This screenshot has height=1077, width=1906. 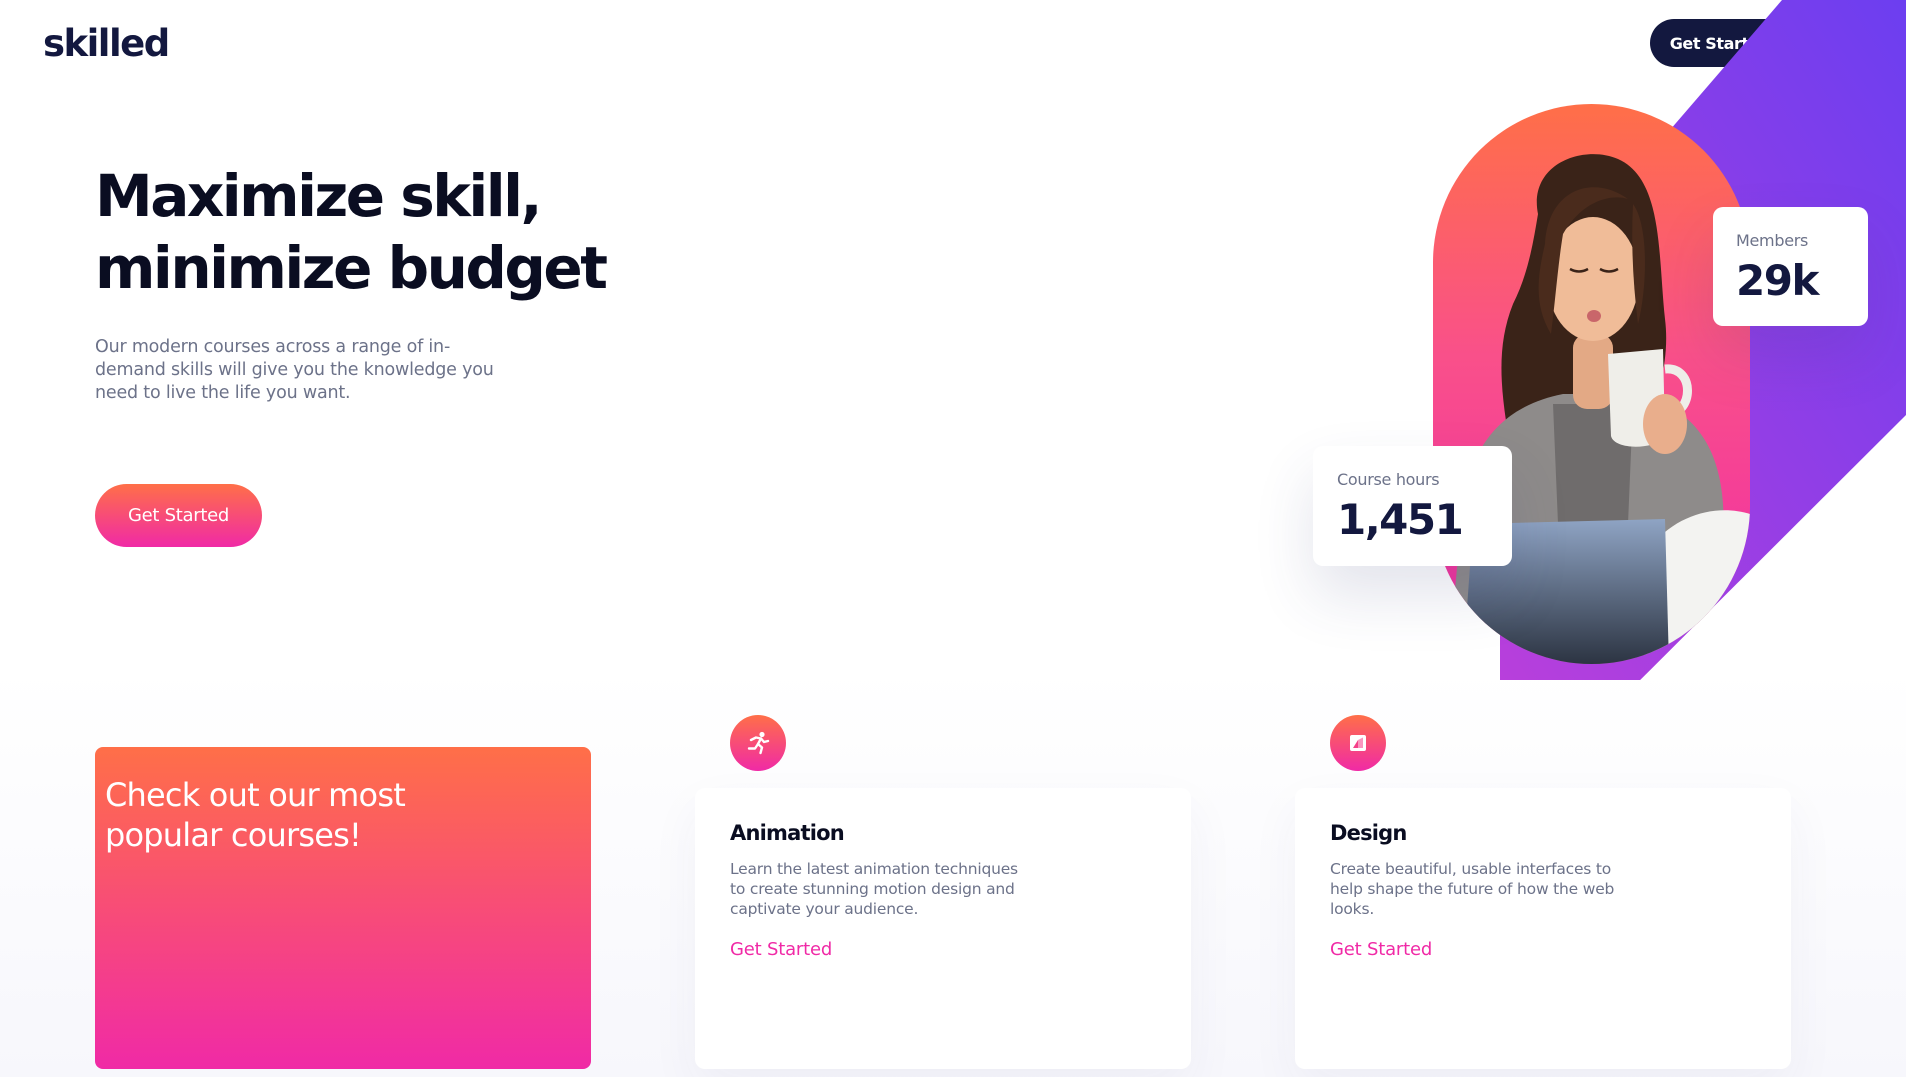 I want to click on design-icon, so click(x=1358, y=743).